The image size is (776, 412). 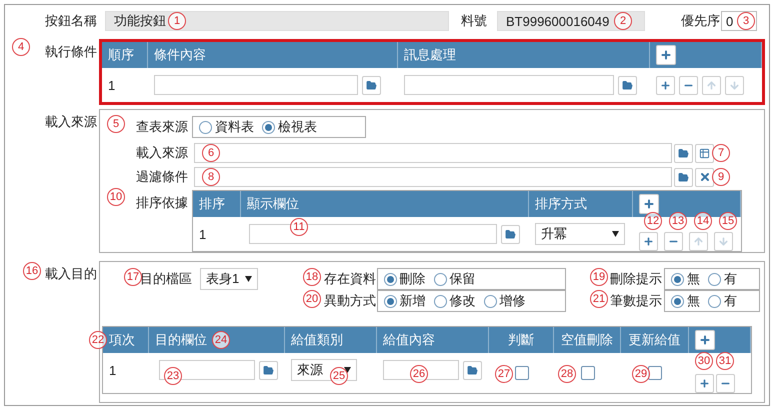 What do you see at coordinates (162, 153) in the screenshot?
I see `field-label: 載入來源` at bounding box center [162, 153].